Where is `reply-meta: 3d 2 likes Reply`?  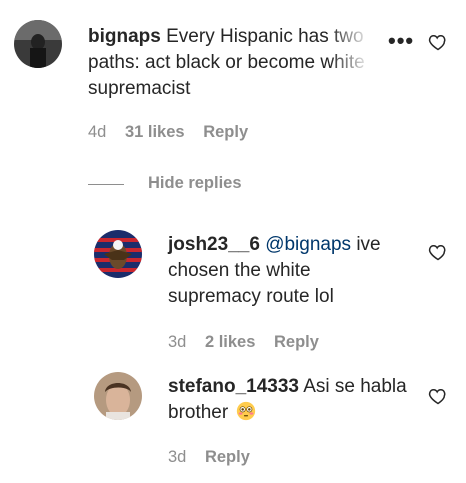
reply-meta: 3d 2 likes Reply is located at coordinates (250, 342).